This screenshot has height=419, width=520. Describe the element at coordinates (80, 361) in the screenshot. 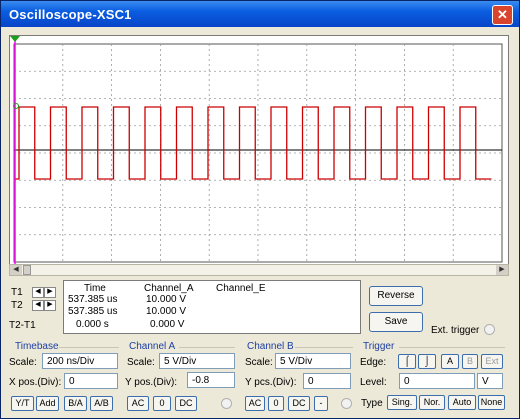

I see `timebase-scale-input: 200 ns/Div` at that location.